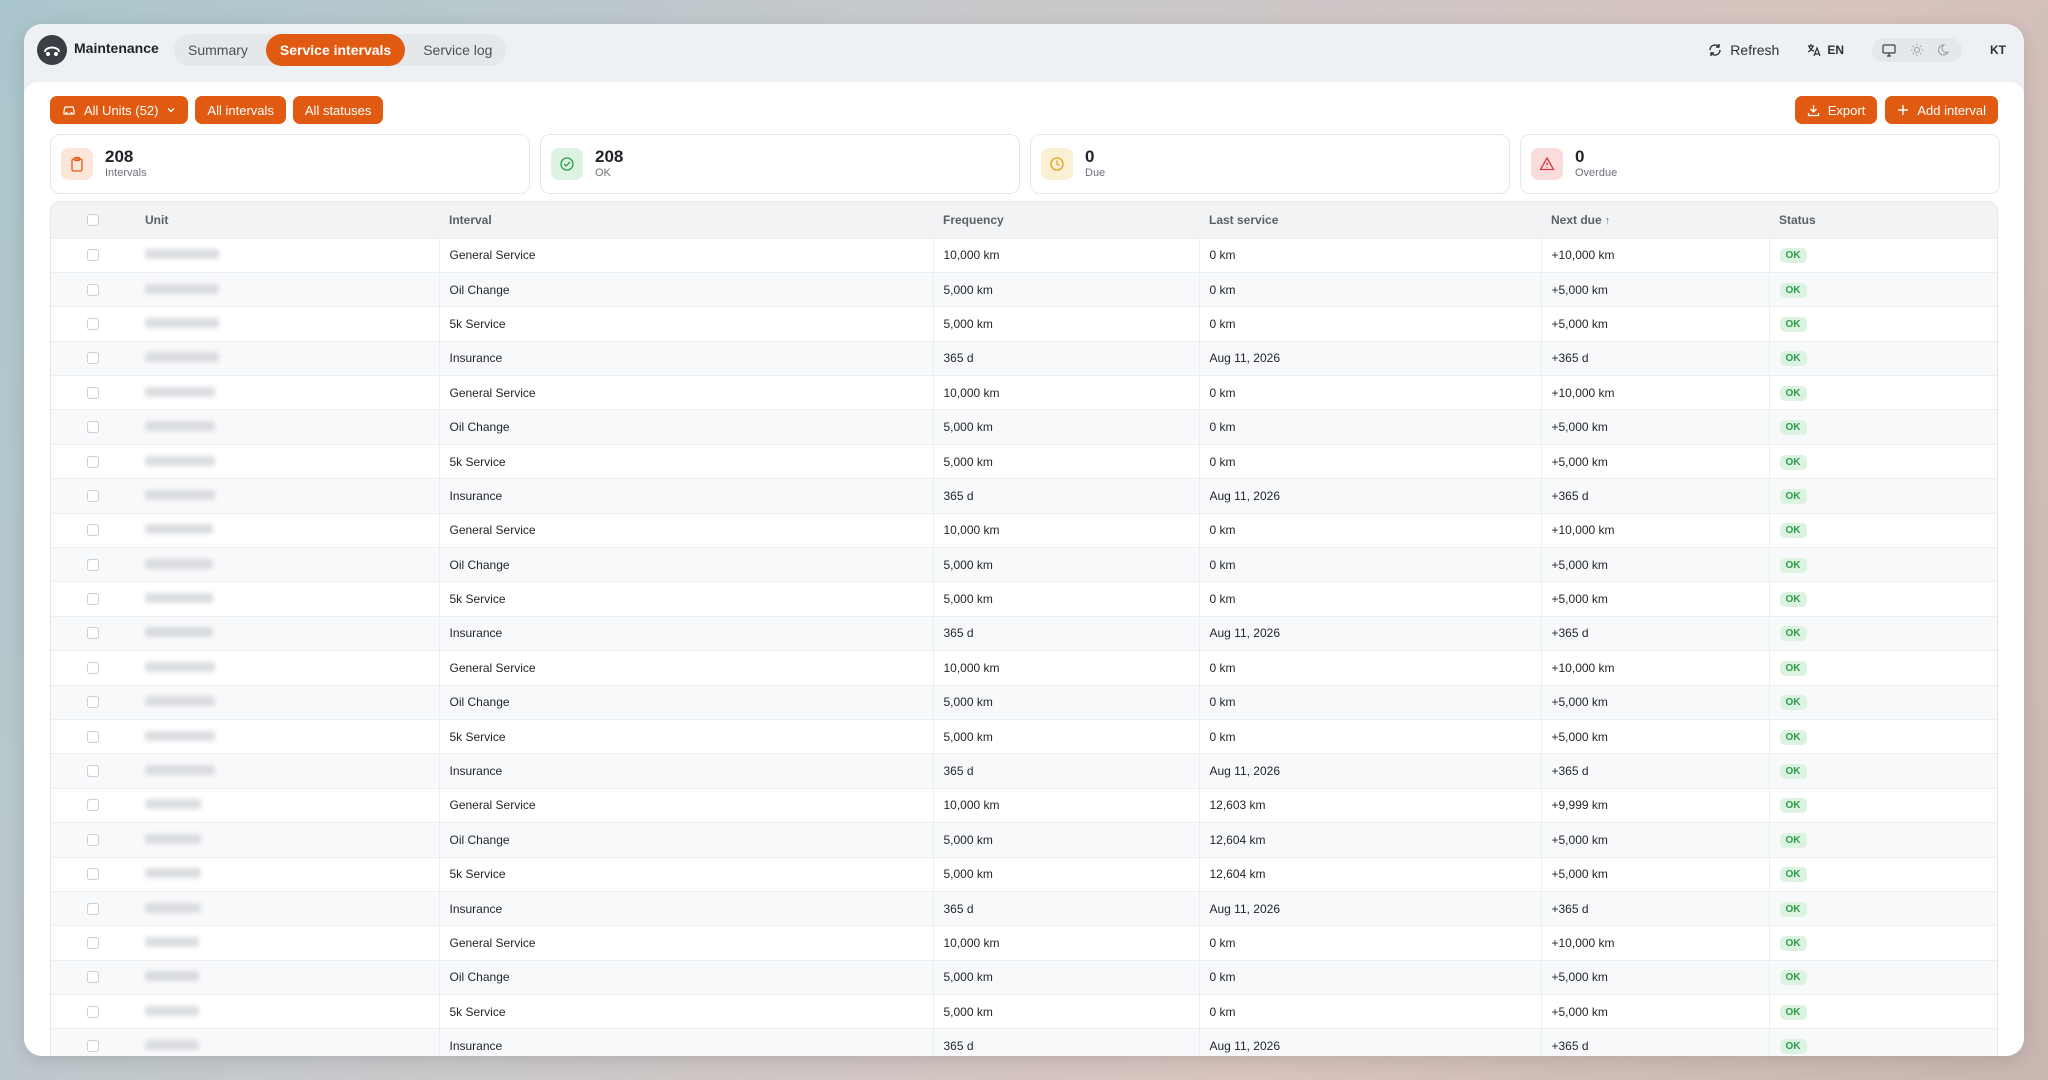 This screenshot has height=1080, width=2048. What do you see at coordinates (1025, 164) in the screenshot?
I see `stats-row: 208 Intervals 208 OK 0 Due 0 Overdue` at bounding box center [1025, 164].